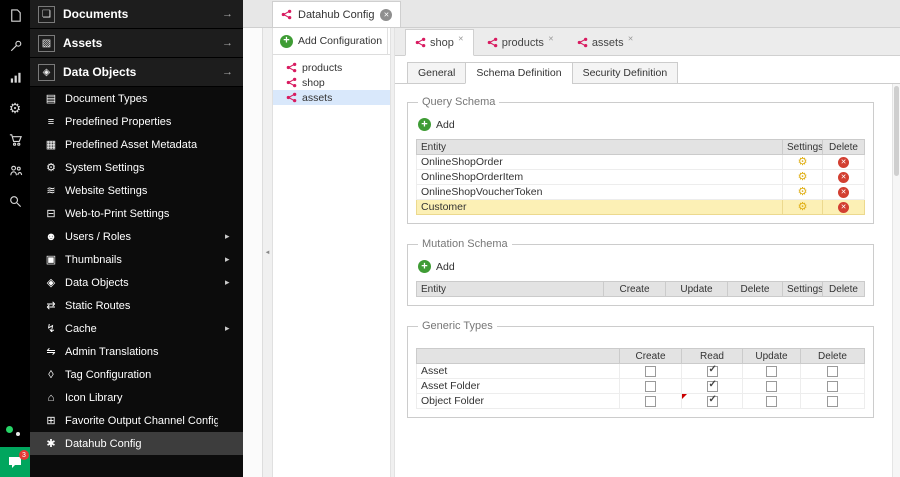 Image resolution: width=900 pixels, height=477 pixels. What do you see at coordinates (136, 397) in the screenshot?
I see `sidebar-item-icon-library: ⌂ Icon Library` at bounding box center [136, 397].